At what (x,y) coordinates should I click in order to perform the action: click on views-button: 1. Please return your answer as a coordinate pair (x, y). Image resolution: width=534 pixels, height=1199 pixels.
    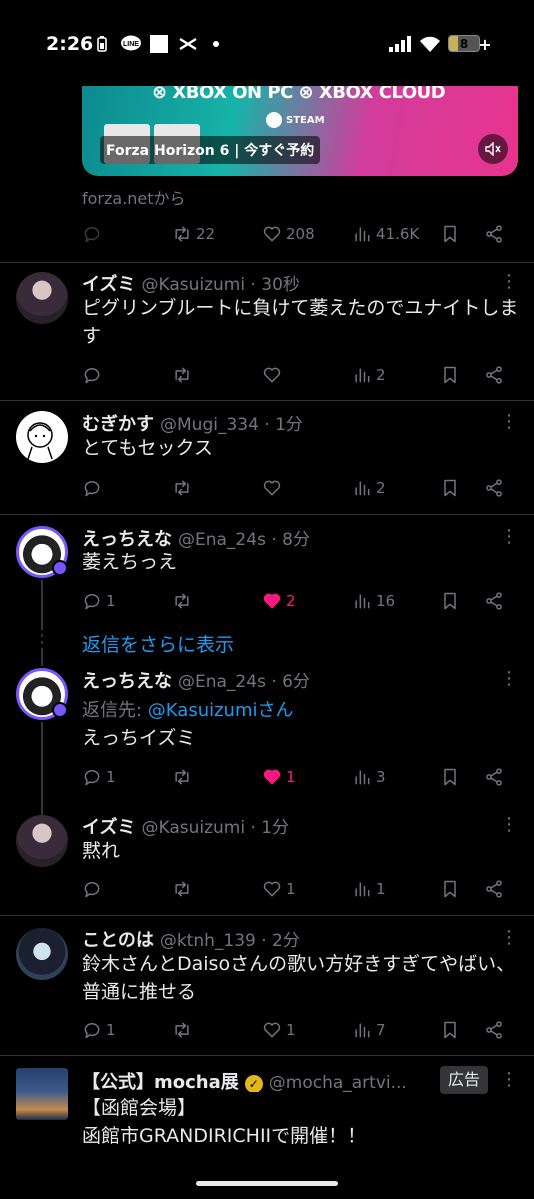
    Looking at the image, I should click on (369, 889).